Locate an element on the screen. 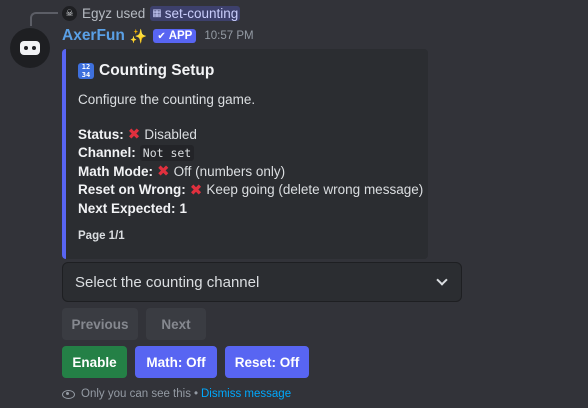  bot-avatar is located at coordinates (30, 48).